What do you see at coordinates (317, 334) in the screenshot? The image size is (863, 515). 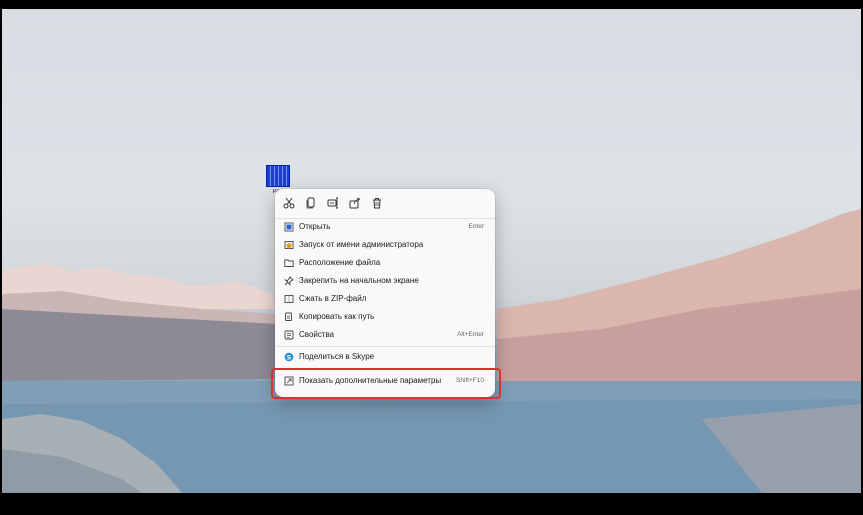 I see `menu-item-label: Свойства` at bounding box center [317, 334].